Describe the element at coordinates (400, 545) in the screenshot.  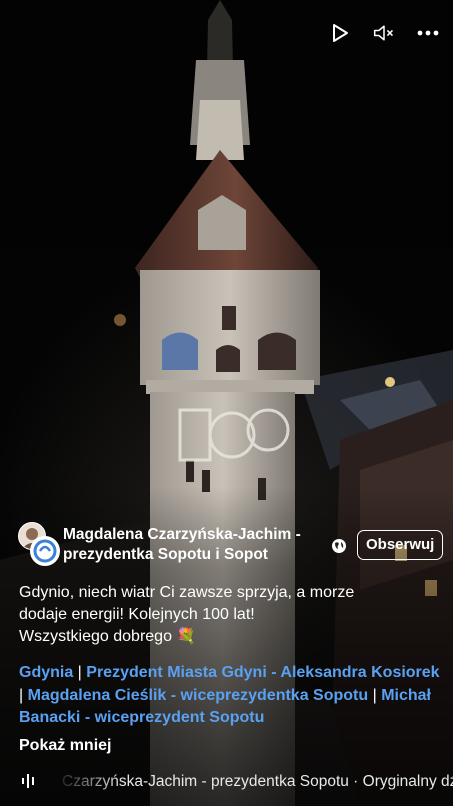
I see `follow-button: Obserwuj` at that location.